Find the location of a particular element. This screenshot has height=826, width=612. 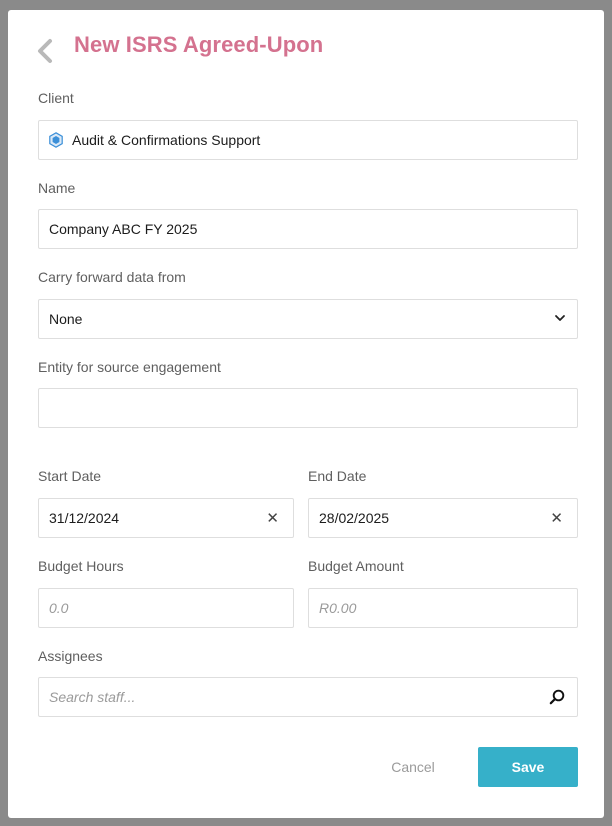

budget-amount-field is located at coordinates (443, 608).